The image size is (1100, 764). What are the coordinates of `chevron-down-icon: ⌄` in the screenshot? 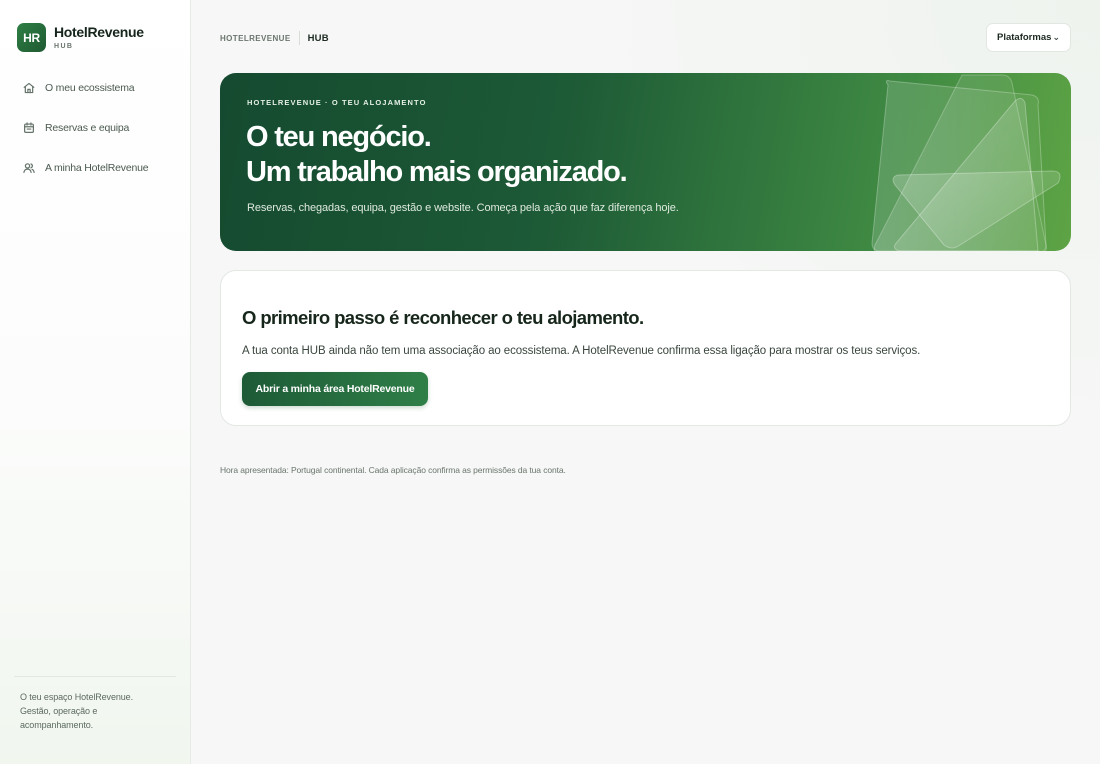 It's located at (1056, 37).